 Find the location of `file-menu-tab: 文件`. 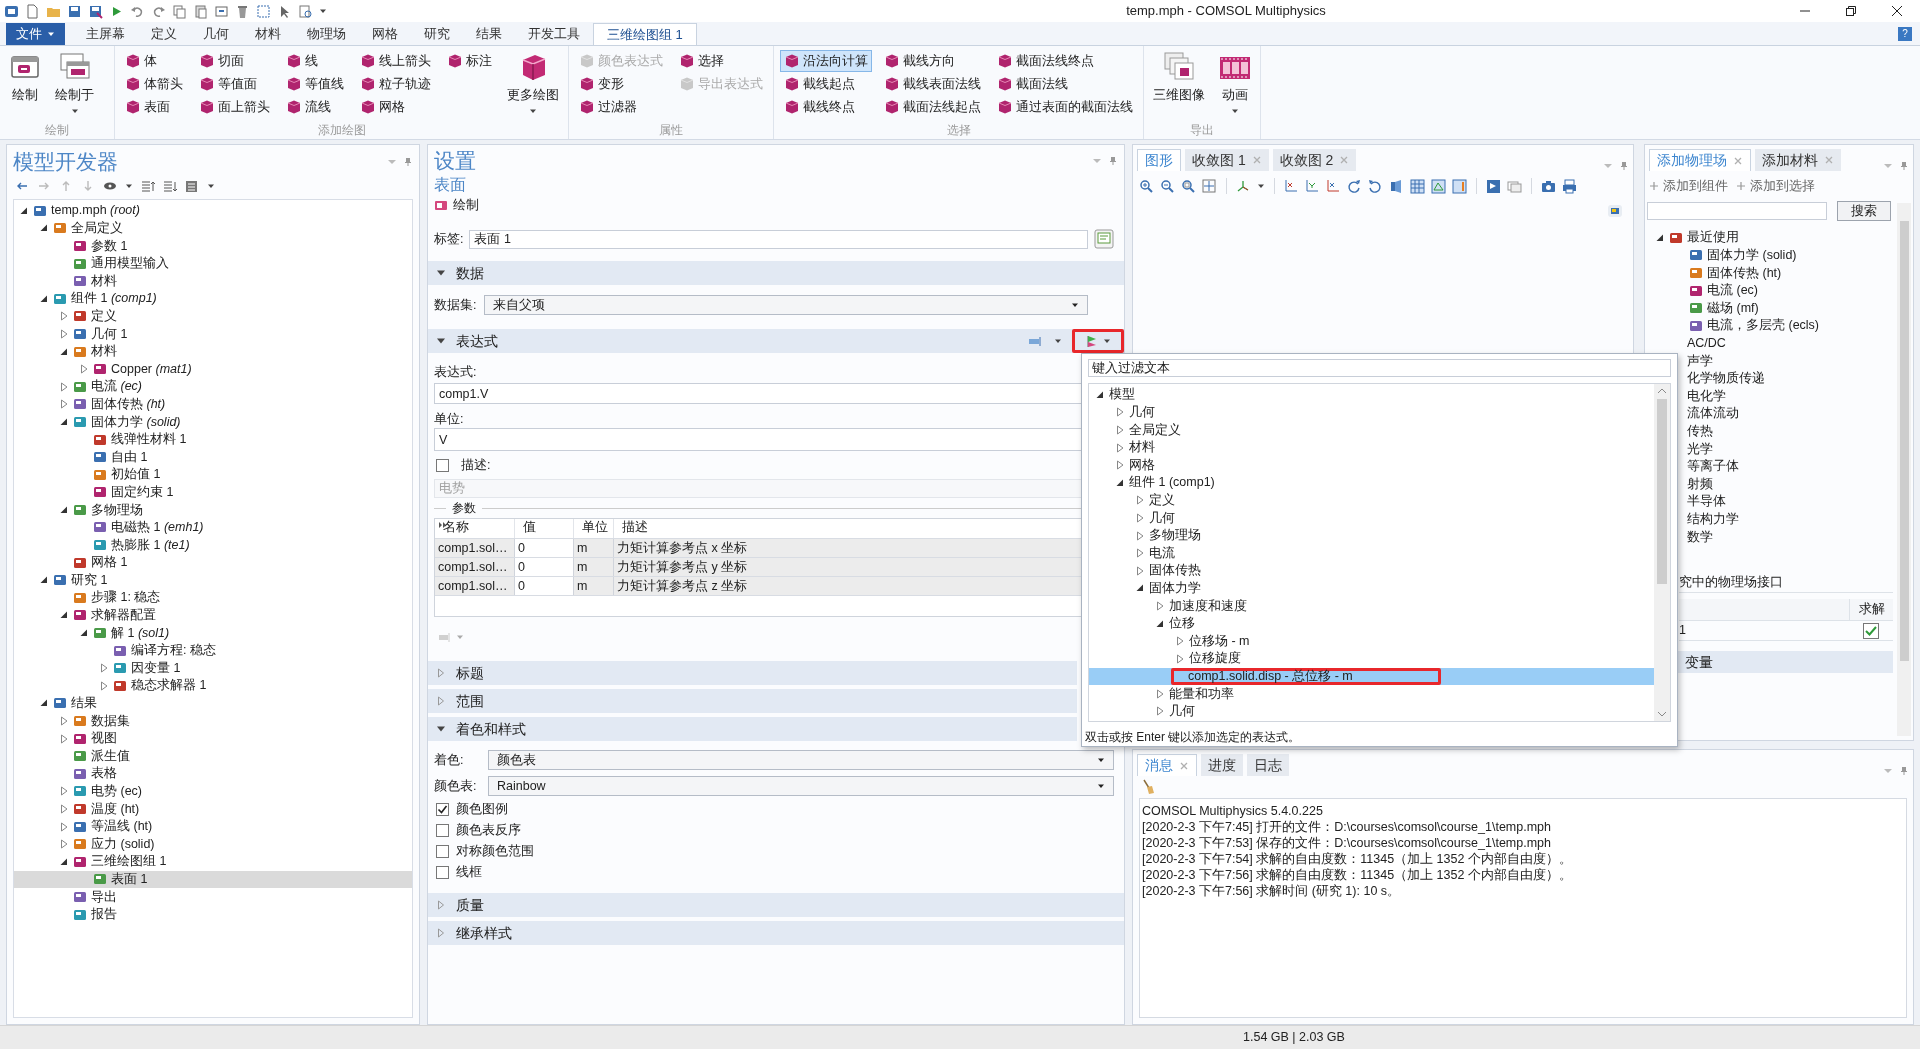

file-menu-tab: 文件 is located at coordinates (35, 34).